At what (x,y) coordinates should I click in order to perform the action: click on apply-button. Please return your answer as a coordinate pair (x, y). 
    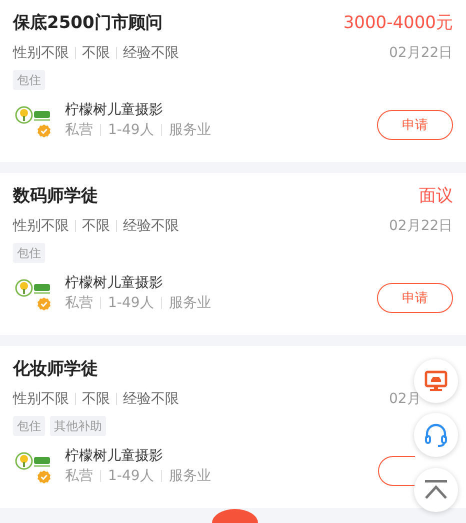
    Looking at the image, I should click on (396, 471).